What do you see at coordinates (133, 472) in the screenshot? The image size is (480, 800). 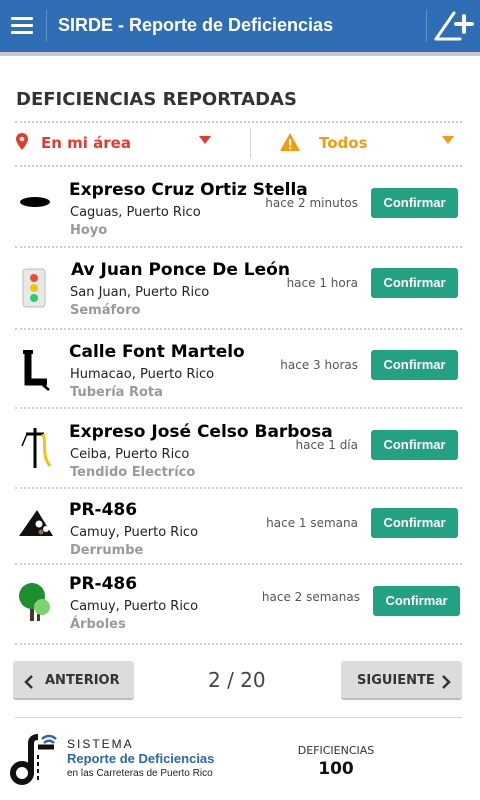 I see `report-category: Tendido Electríco` at bounding box center [133, 472].